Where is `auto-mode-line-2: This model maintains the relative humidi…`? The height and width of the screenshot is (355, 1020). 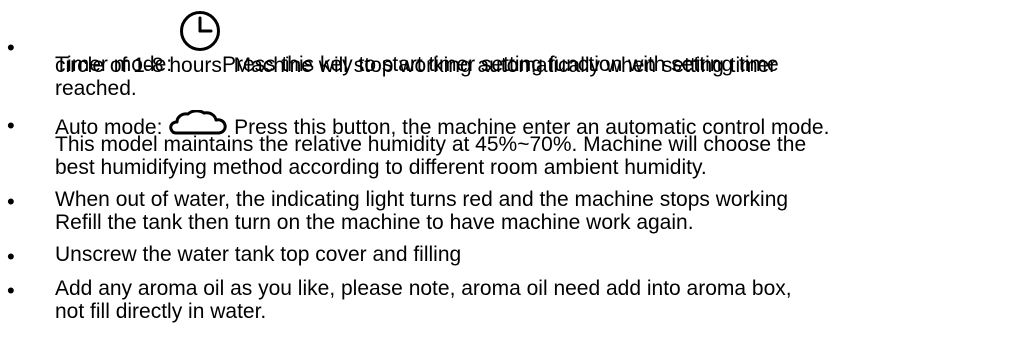
auto-mode-line-2: This model maintains the relative humidi… is located at coordinates (431, 144).